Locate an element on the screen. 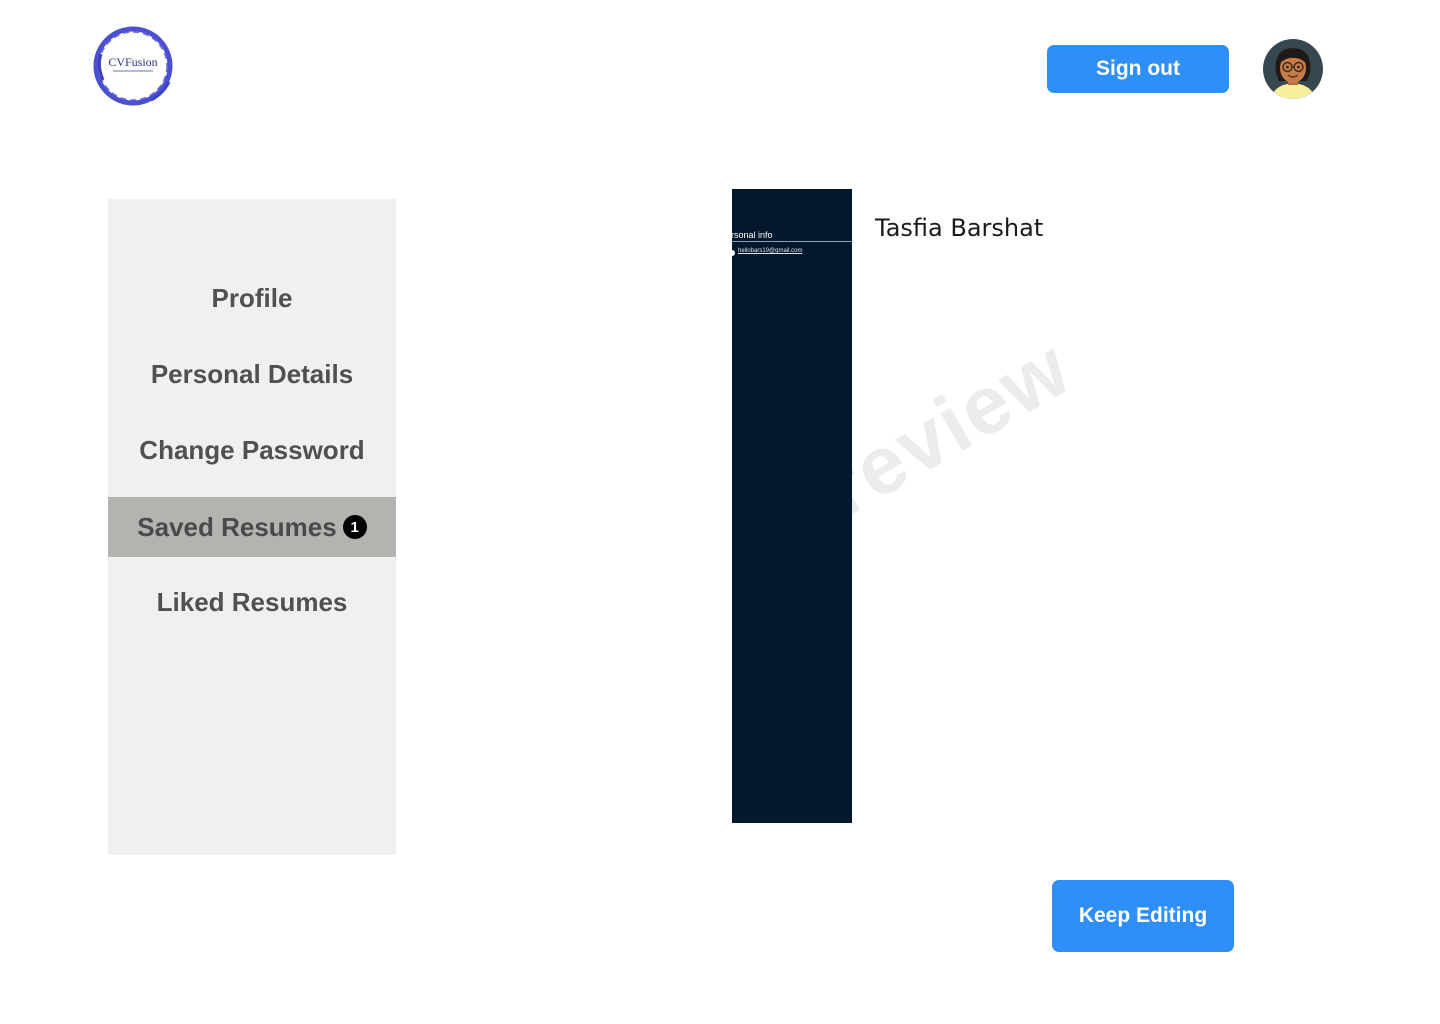  resume-candidate-name: Tasfia Barshat is located at coordinates (959, 228).